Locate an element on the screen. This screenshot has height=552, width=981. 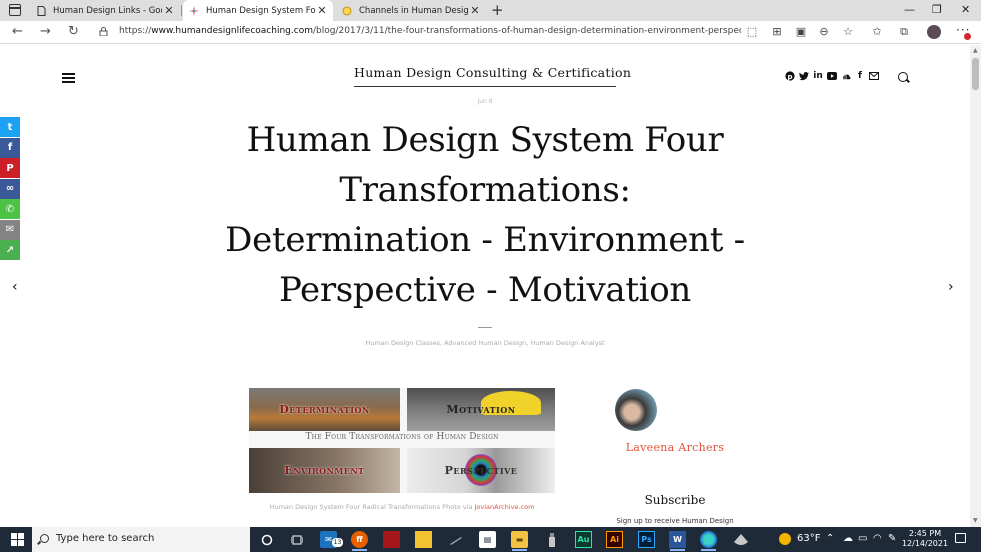
image-caption: The Four Transformations of Human Design is located at coordinates (402, 437).